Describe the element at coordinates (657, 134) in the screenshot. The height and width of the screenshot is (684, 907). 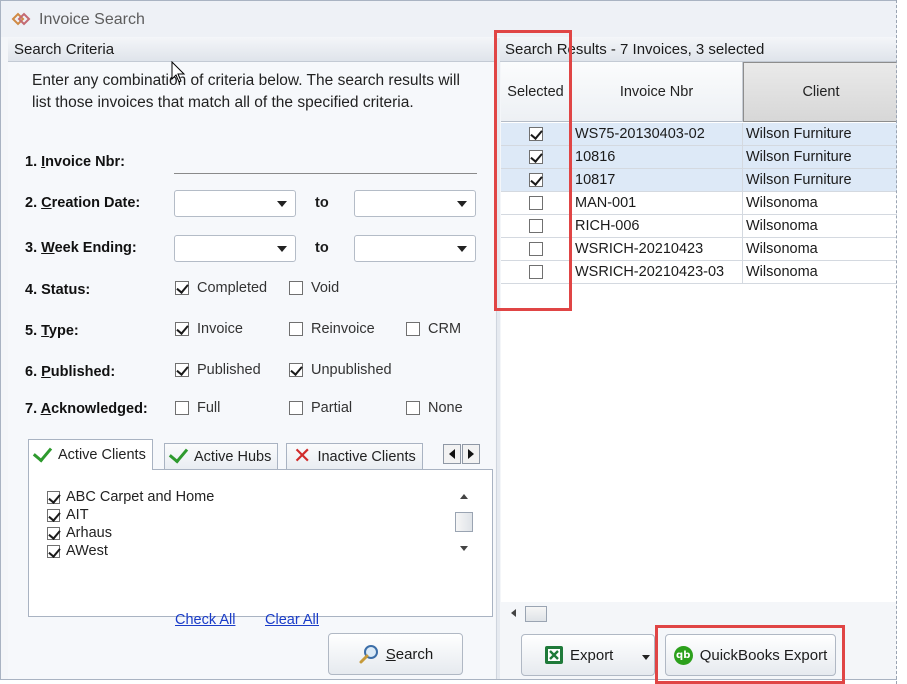
I see `invoice-nbr-cell: WS75-20130403-02` at that location.